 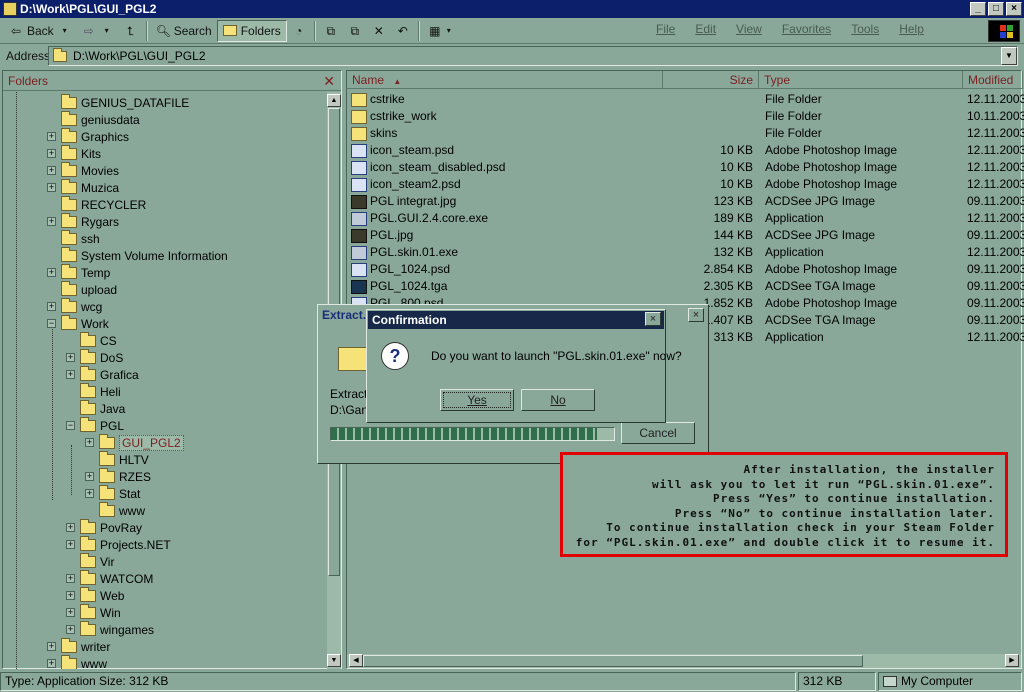 I want to click on tree-item: + www, so click(x=77, y=661).